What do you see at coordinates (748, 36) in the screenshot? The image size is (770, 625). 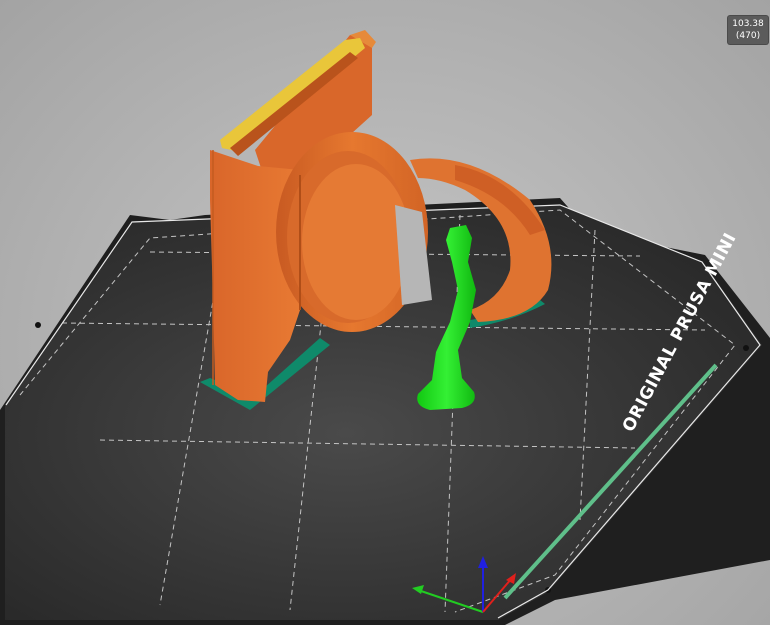 I see `layer-number-value: (470)` at bounding box center [748, 36].